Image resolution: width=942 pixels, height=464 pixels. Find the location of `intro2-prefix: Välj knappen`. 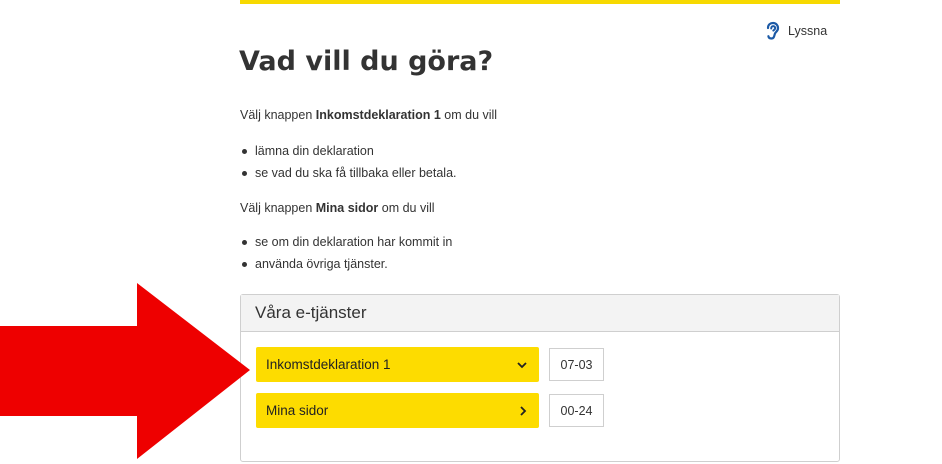

intro2-prefix: Välj knappen is located at coordinates (278, 208).